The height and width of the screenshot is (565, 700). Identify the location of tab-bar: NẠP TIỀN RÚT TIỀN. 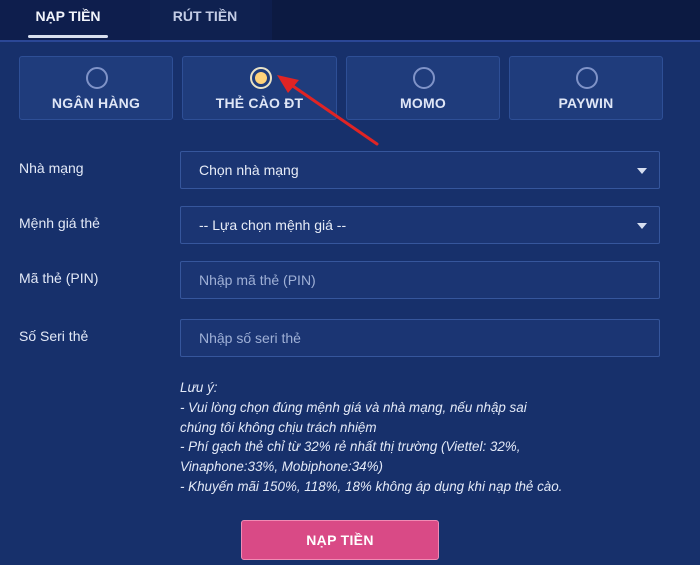
(350, 21).